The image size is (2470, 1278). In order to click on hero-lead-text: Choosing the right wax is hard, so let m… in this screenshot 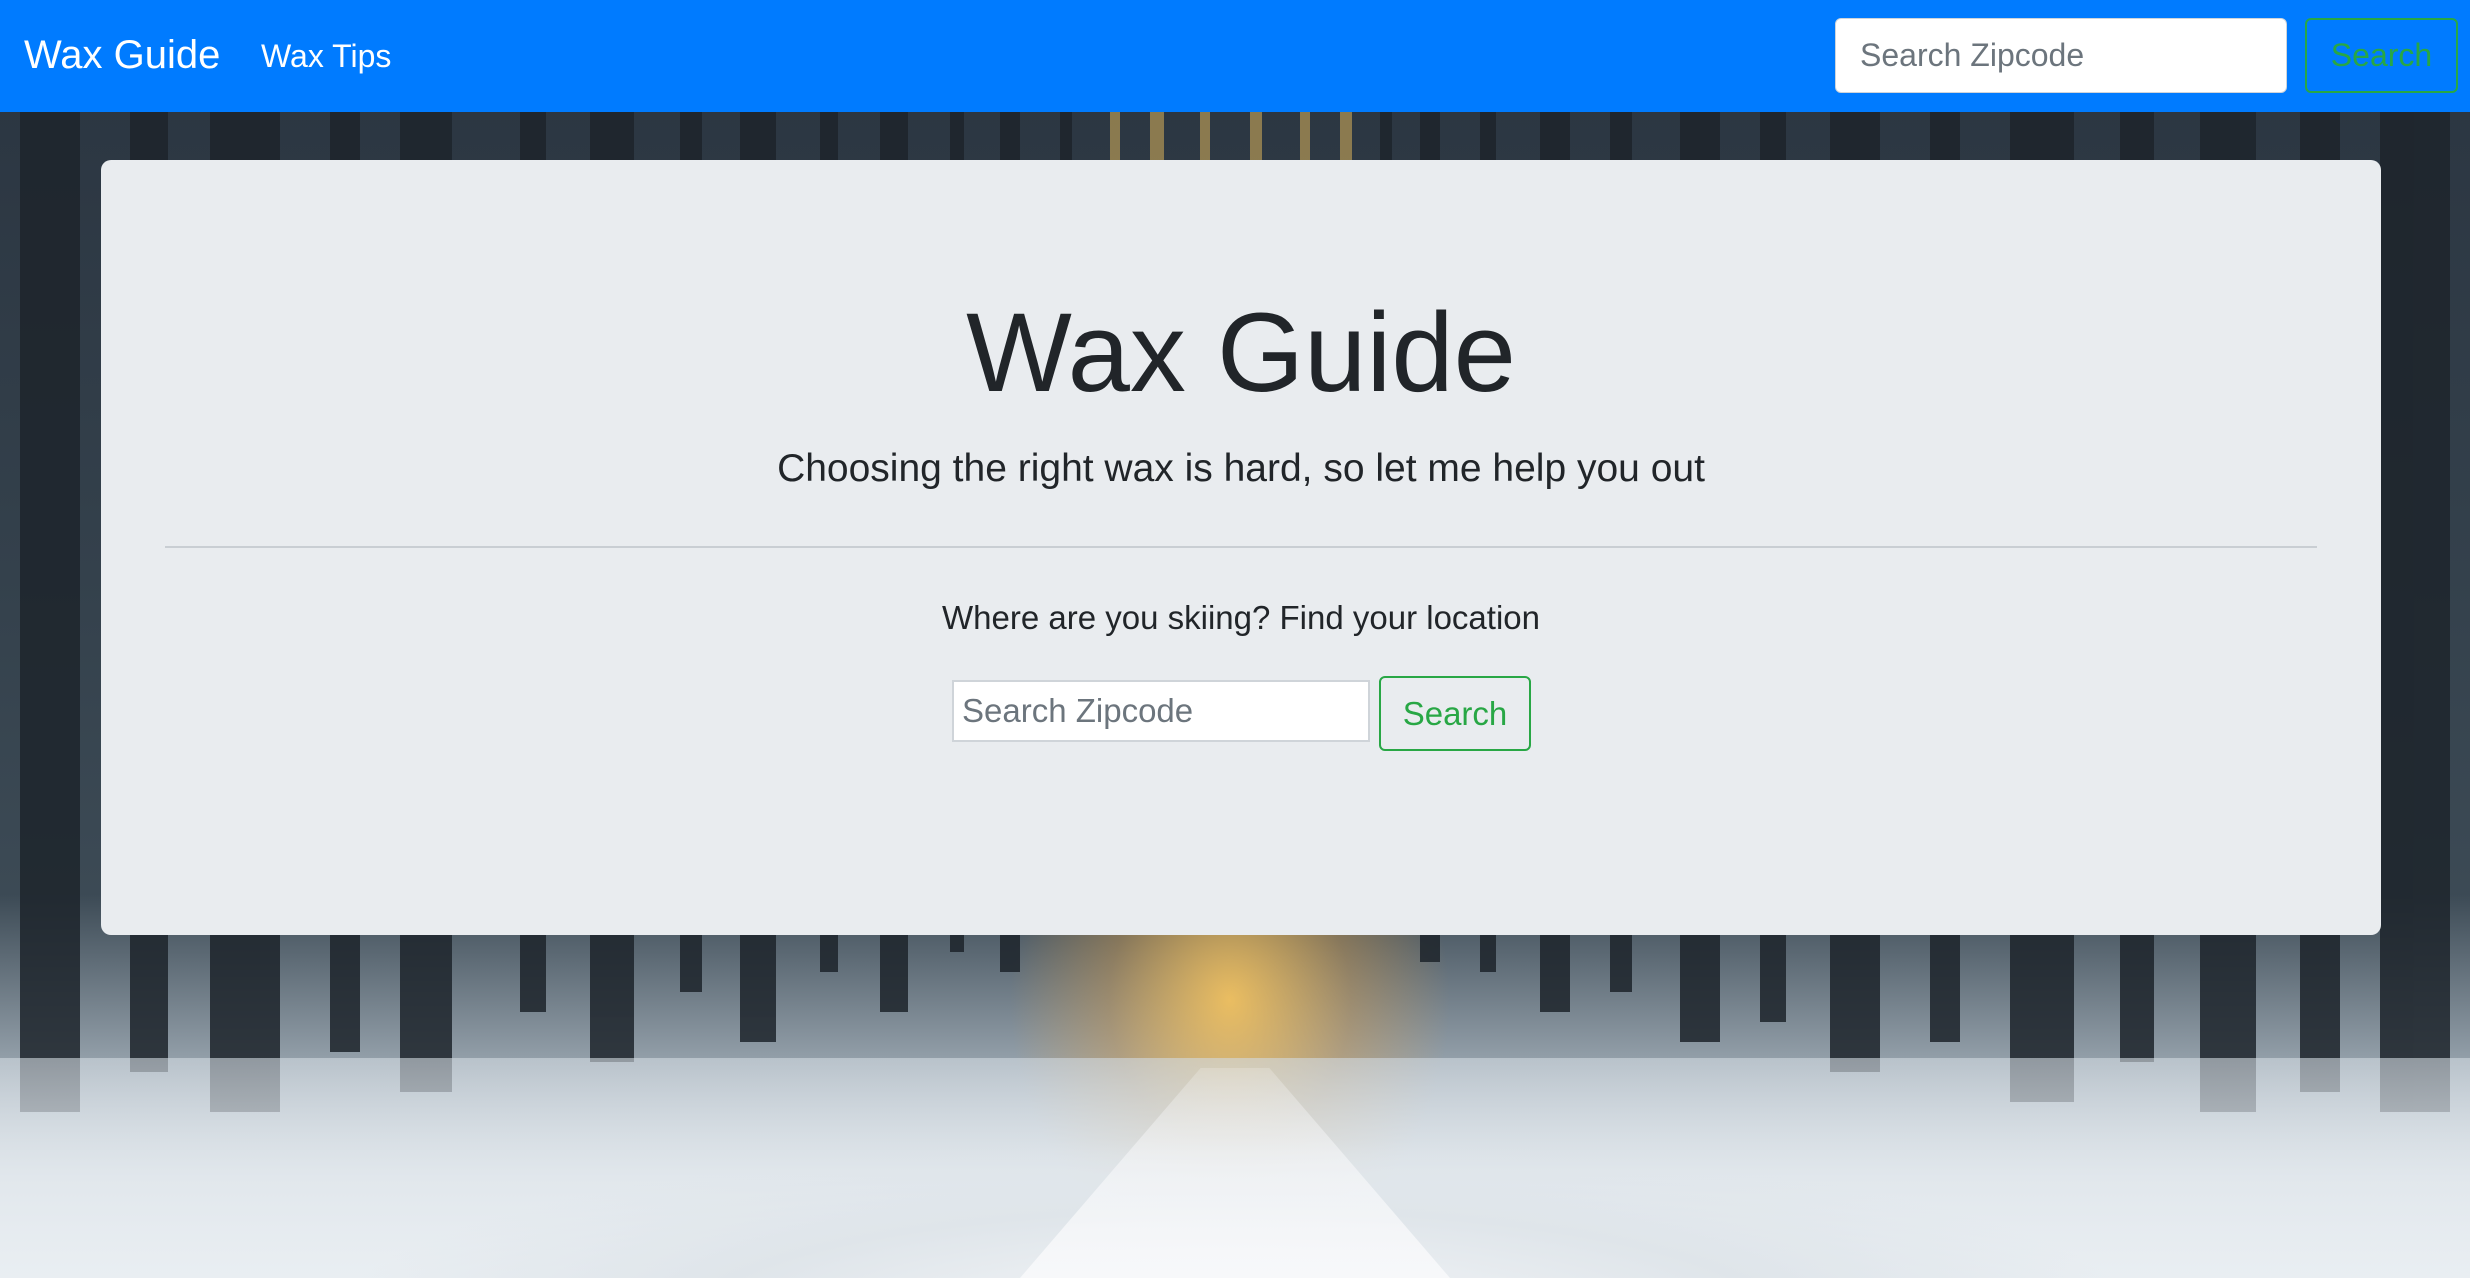, I will do `click(1241, 468)`.